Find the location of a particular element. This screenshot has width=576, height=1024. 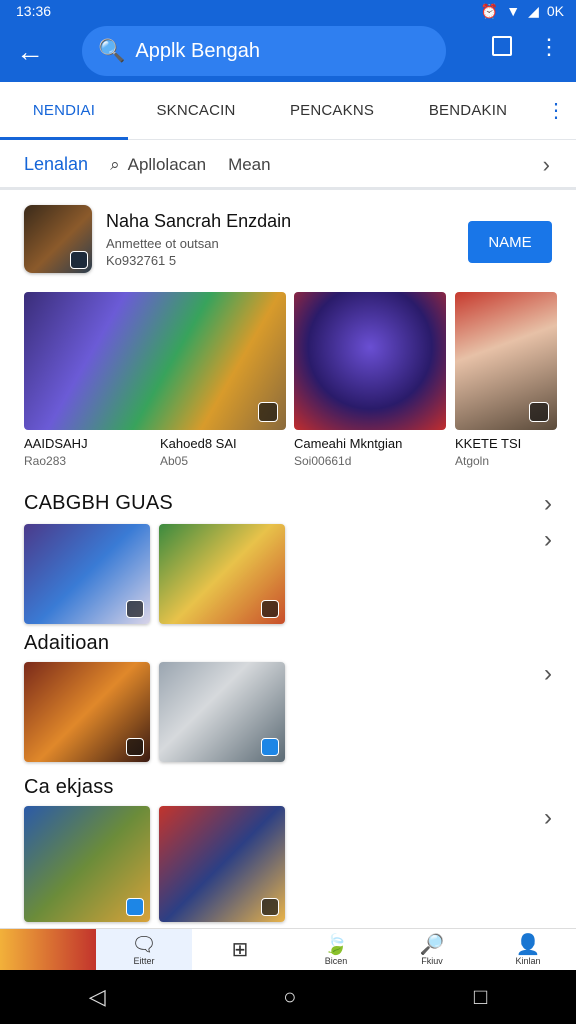

back-arrow-icon: ← is located at coordinates (30, 52).